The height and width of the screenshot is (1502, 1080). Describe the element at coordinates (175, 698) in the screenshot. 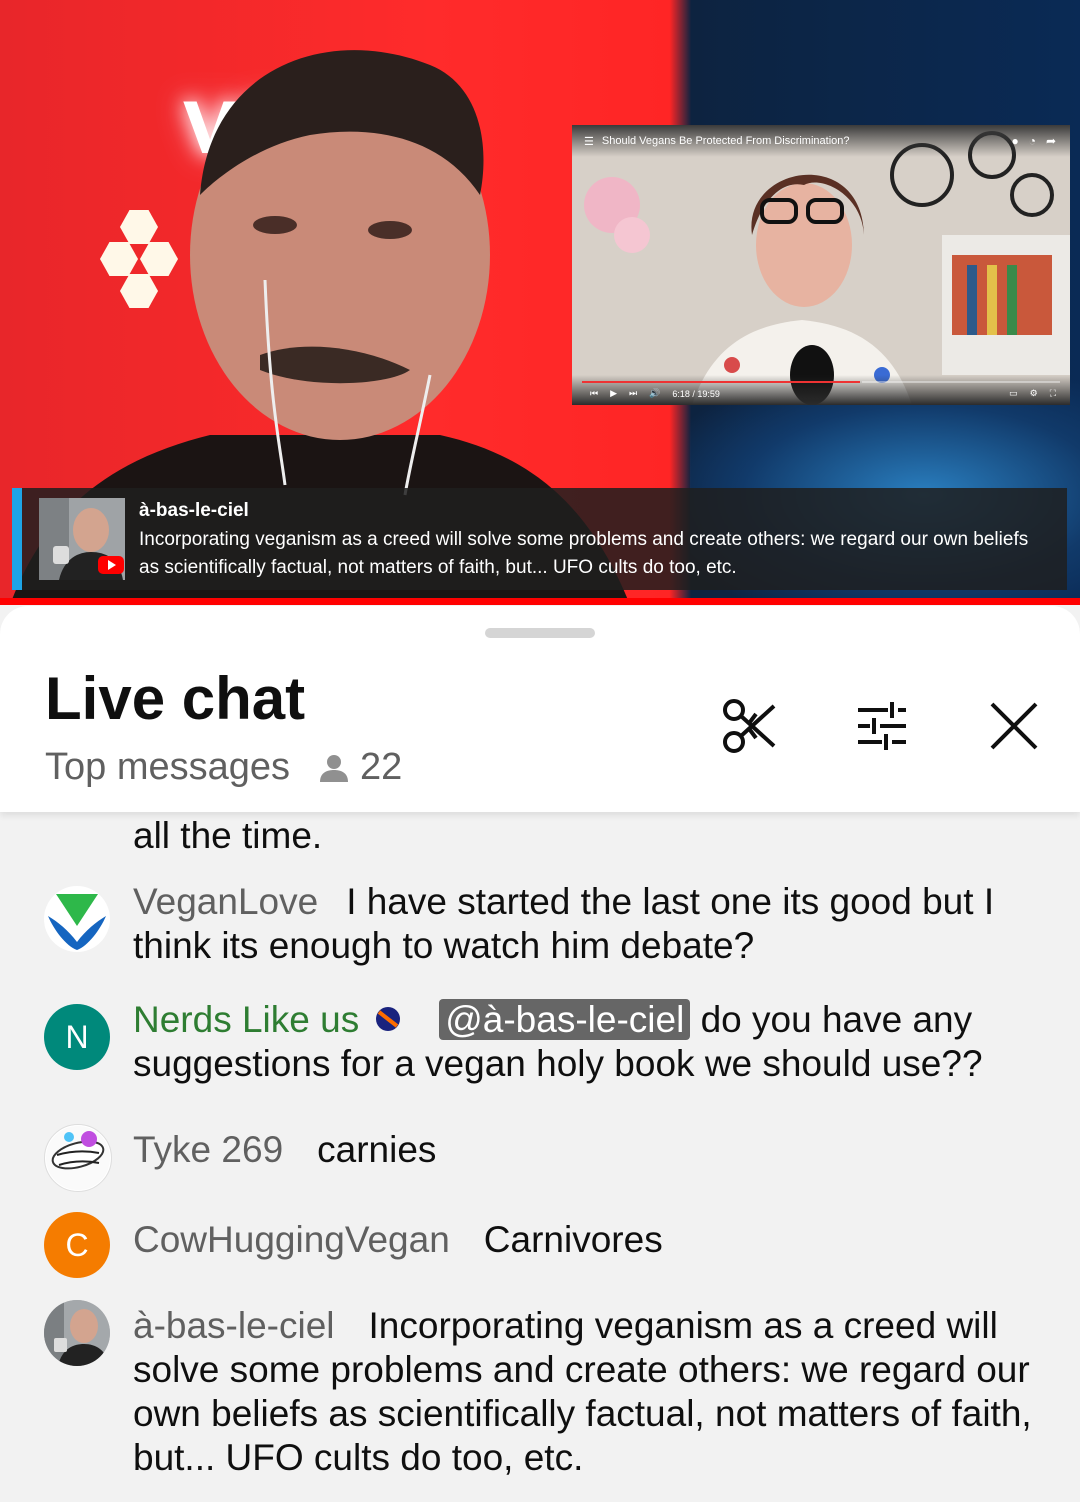

I see `live-chat-title: Live chat` at that location.